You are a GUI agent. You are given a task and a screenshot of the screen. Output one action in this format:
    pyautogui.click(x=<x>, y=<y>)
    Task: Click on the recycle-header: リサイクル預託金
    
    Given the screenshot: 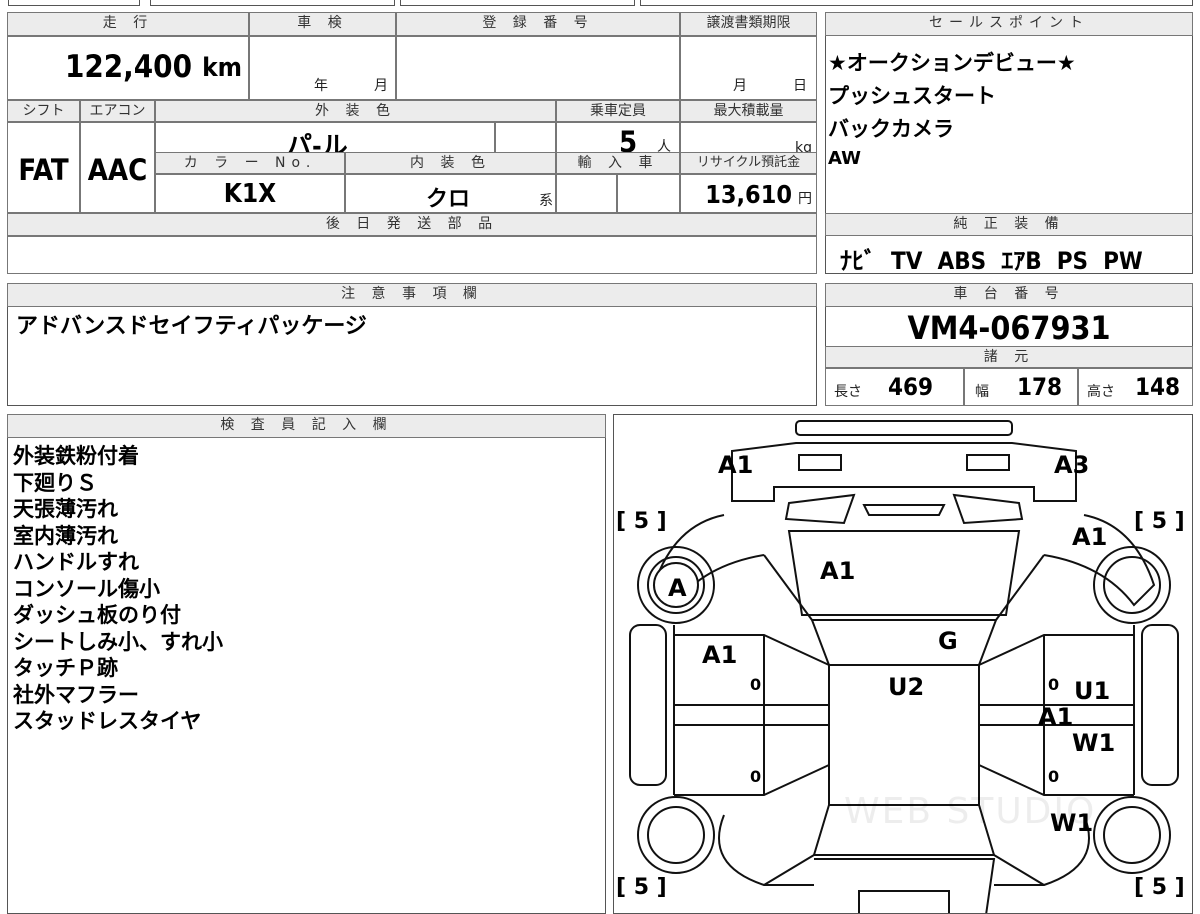 What is the action you would take?
    pyautogui.click(x=748, y=163)
    